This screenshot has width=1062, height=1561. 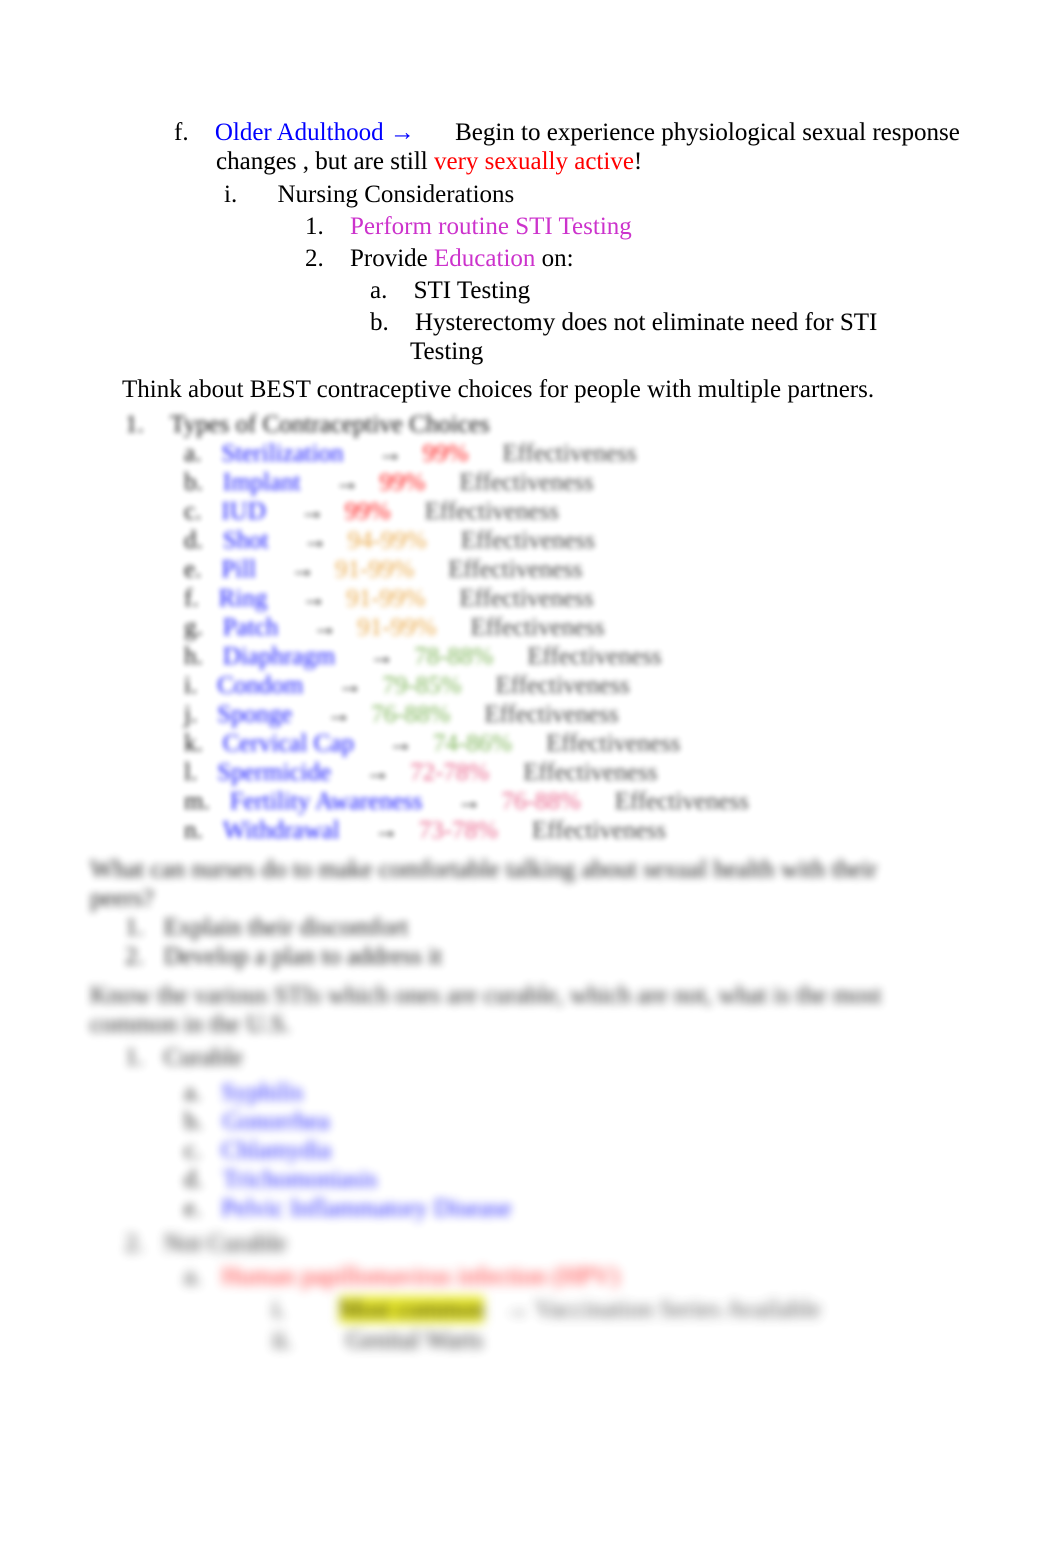 I want to click on provide-education-suffix: on:, so click(x=554, y=258).